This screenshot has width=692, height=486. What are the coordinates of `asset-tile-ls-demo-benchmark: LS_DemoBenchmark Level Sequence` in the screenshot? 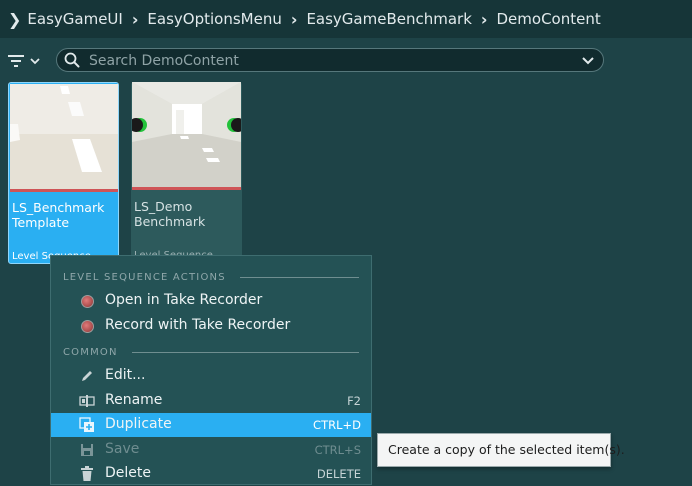 It's located at (186, 173).